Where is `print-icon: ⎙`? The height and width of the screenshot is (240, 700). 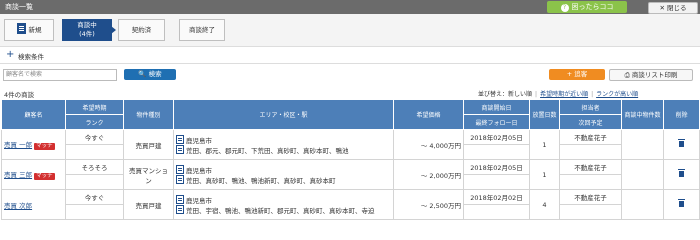
print-icon: ⎙ is located at coordinates (628, 75).